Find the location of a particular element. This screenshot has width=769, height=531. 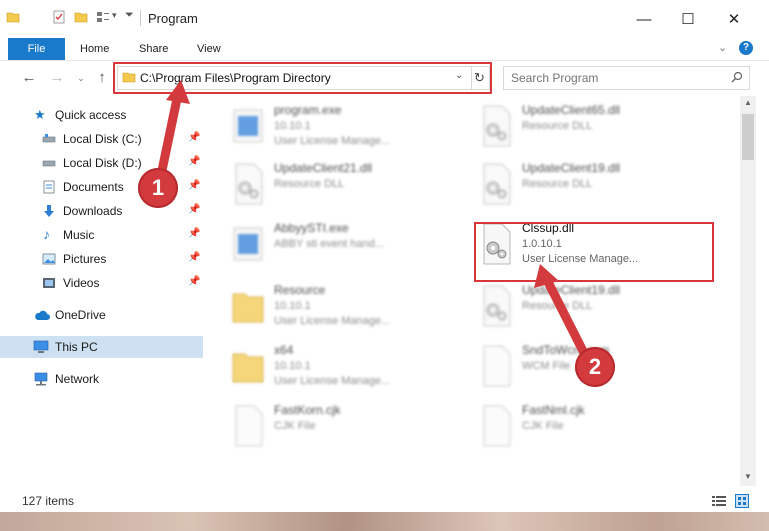

customize-toolbar-icon: ⏷ is located at coordinates (129, 15).